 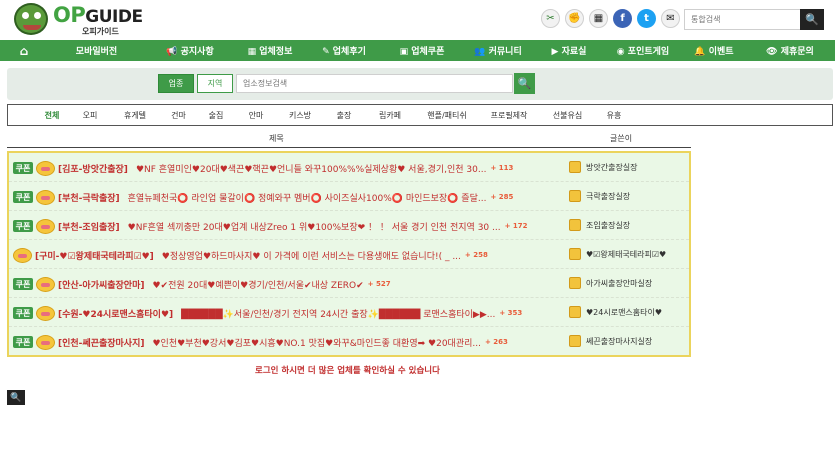 What do you see at coordinates (422, 50) in the screenshot?
I see `nav-coupons: ▣ 업체쿠폰` at bounding box center [422, 50].